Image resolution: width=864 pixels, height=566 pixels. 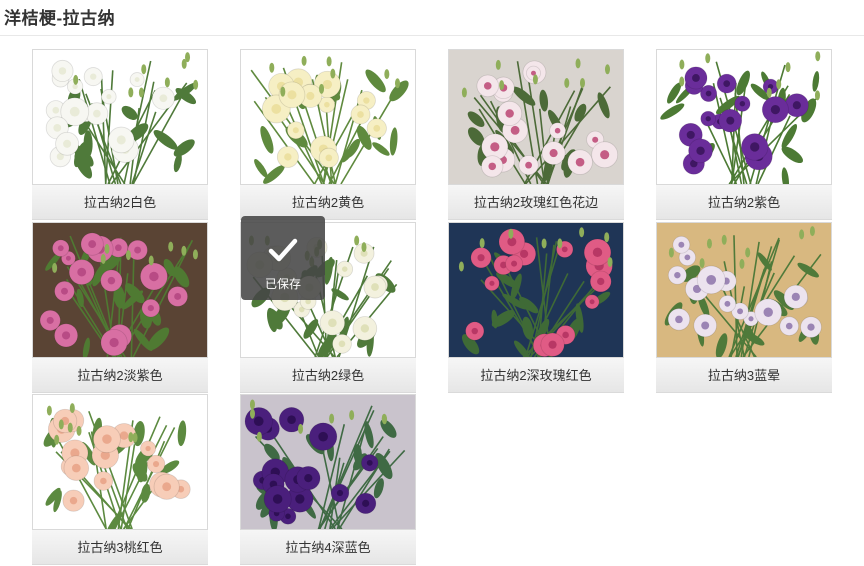 What do you see at coordinates (744, 202) in the screenshot?
I see `flower-caption: 拉古纳2紫色` at bounding box center [744, 202].